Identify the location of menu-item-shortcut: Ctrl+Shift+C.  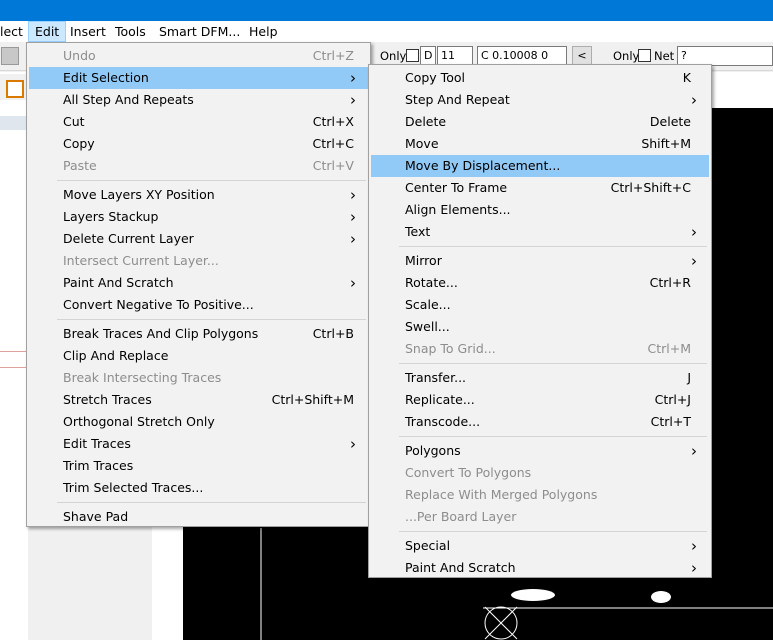
(650, 187).